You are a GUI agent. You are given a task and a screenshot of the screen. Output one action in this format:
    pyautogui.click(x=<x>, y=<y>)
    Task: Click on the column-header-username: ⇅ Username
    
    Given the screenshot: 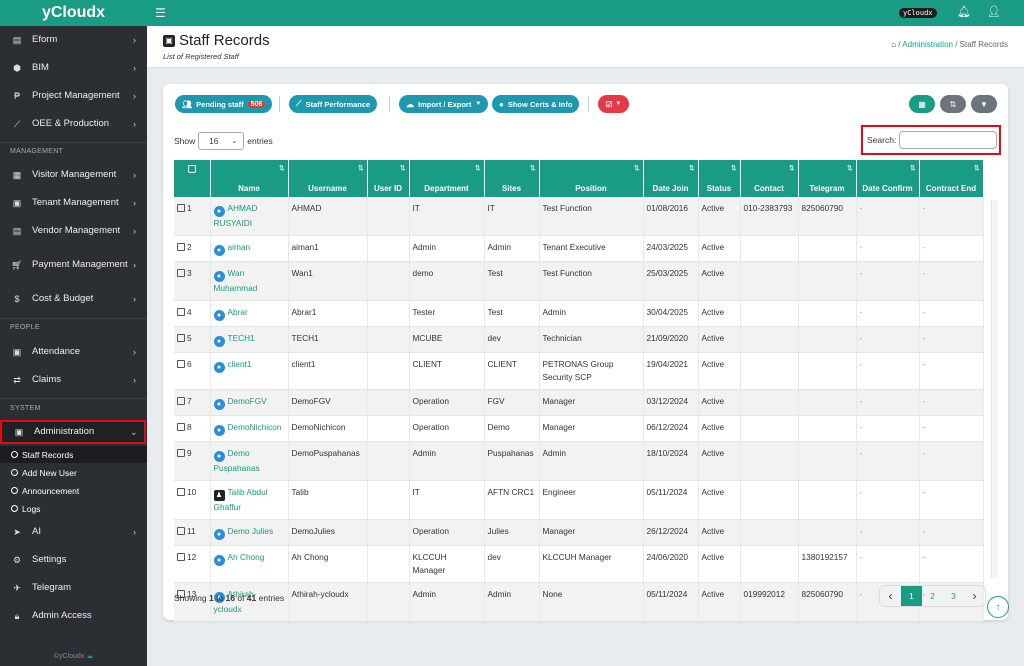 What is the action you would take?
    pyautogui.click(x=328, y=178)
    